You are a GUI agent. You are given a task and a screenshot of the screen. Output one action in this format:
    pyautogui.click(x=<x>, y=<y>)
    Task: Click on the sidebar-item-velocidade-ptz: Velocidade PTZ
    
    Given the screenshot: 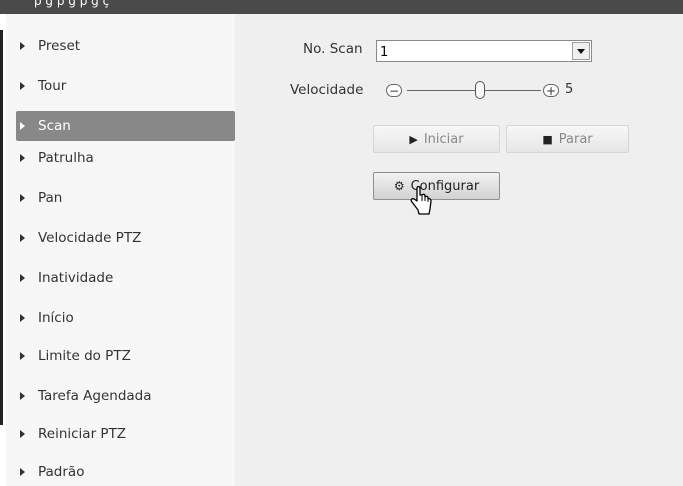 What is the action you would take?
    pyautogui.click(x=122, y=238)
    